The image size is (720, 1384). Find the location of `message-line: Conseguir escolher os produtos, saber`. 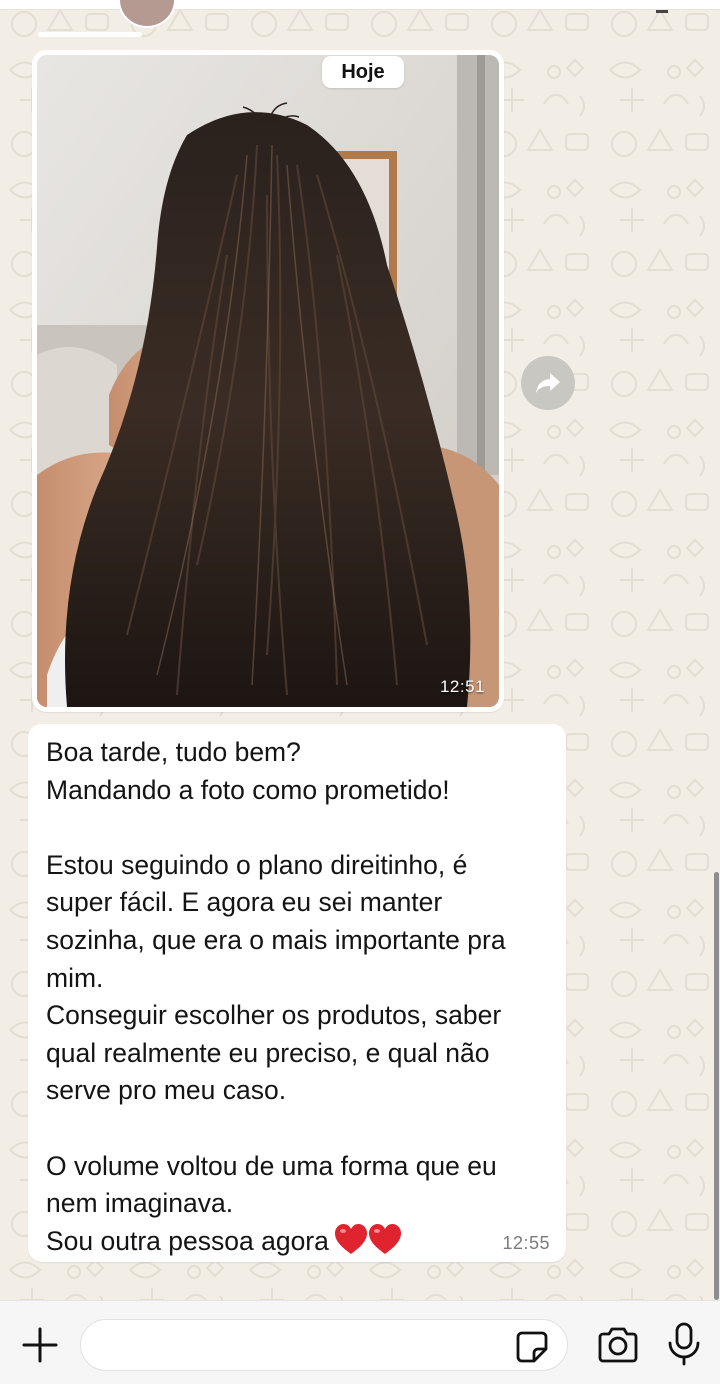

message-line: Conseguir escolher os produtos, saber is located at coordinates (274, 1015).